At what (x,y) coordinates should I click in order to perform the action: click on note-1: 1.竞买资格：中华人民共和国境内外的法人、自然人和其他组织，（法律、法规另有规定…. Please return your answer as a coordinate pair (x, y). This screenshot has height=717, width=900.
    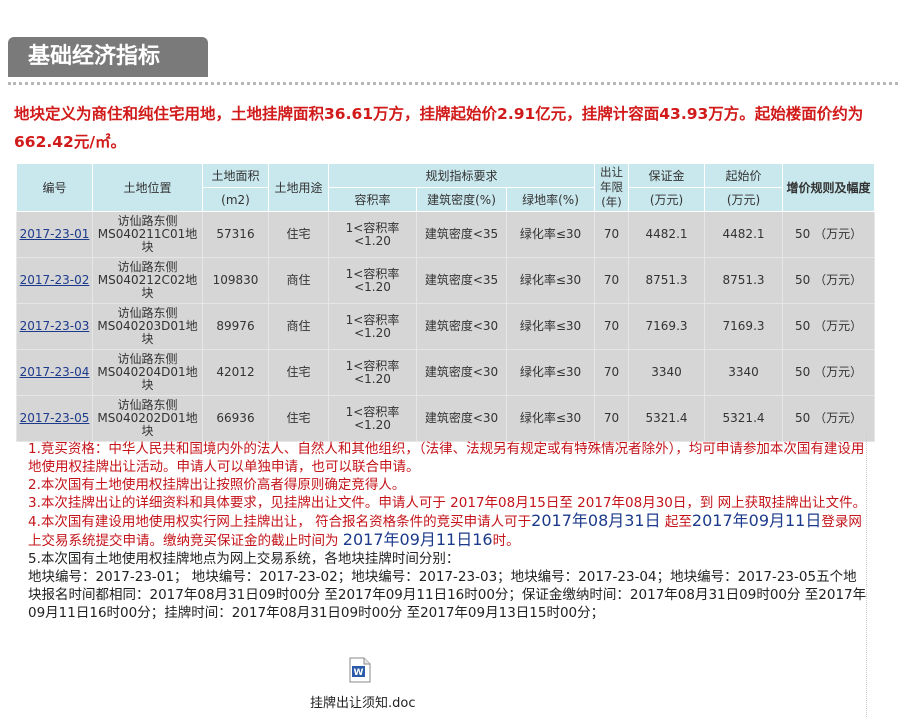
    Looking at the image, I should click on (446, 458).